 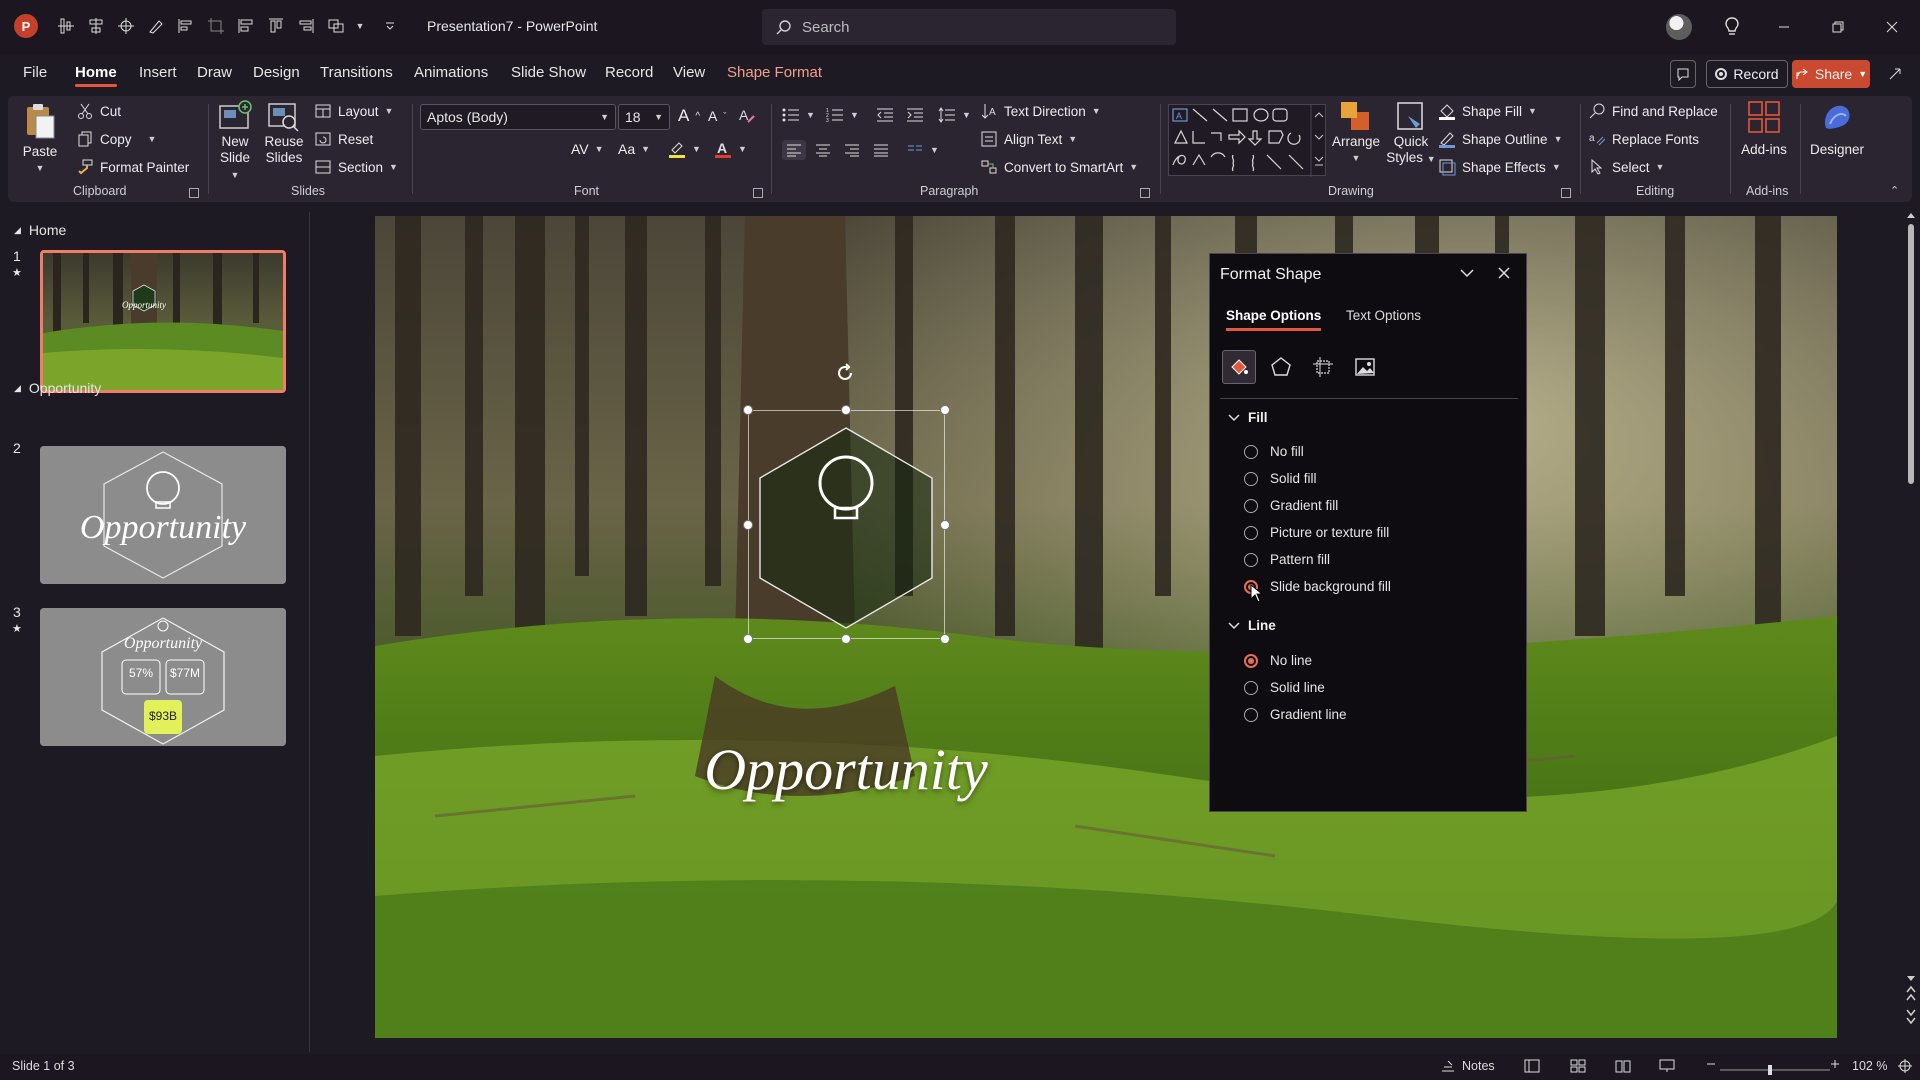 I want to click on shrink-font-button: Aˇ, so click(x=717, y=116).